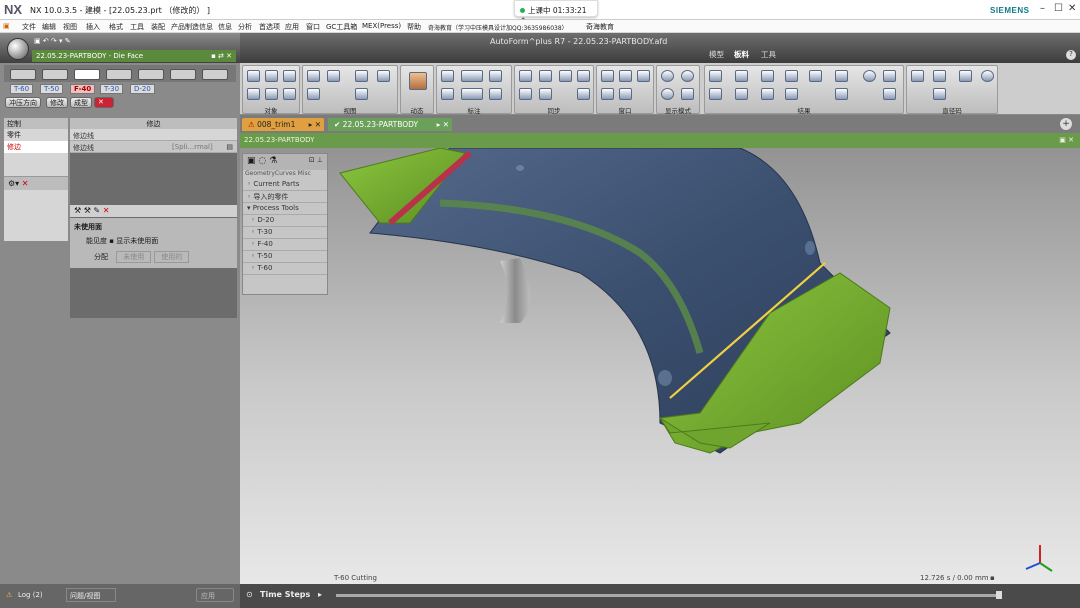 The width and height of the screenshot is (1080, 608). I want to click on result-map-icon, so click(841, 94).